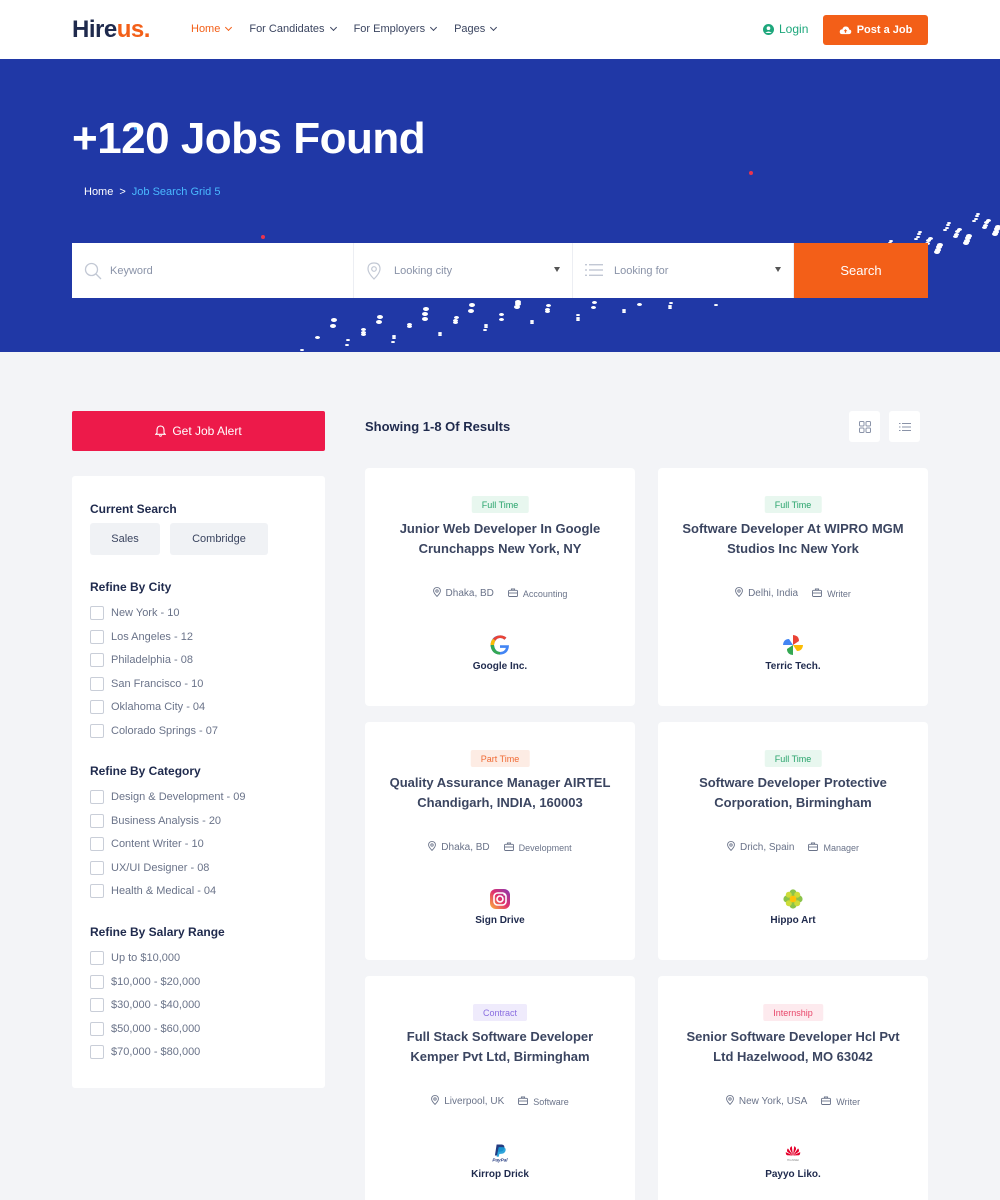 The width and height of the screenshot is (1000, 1200). What do you see at coordinates (133, 509) in the screenshot?
I see `current-search-heading: Current Search` at bounding box center [133, 509].